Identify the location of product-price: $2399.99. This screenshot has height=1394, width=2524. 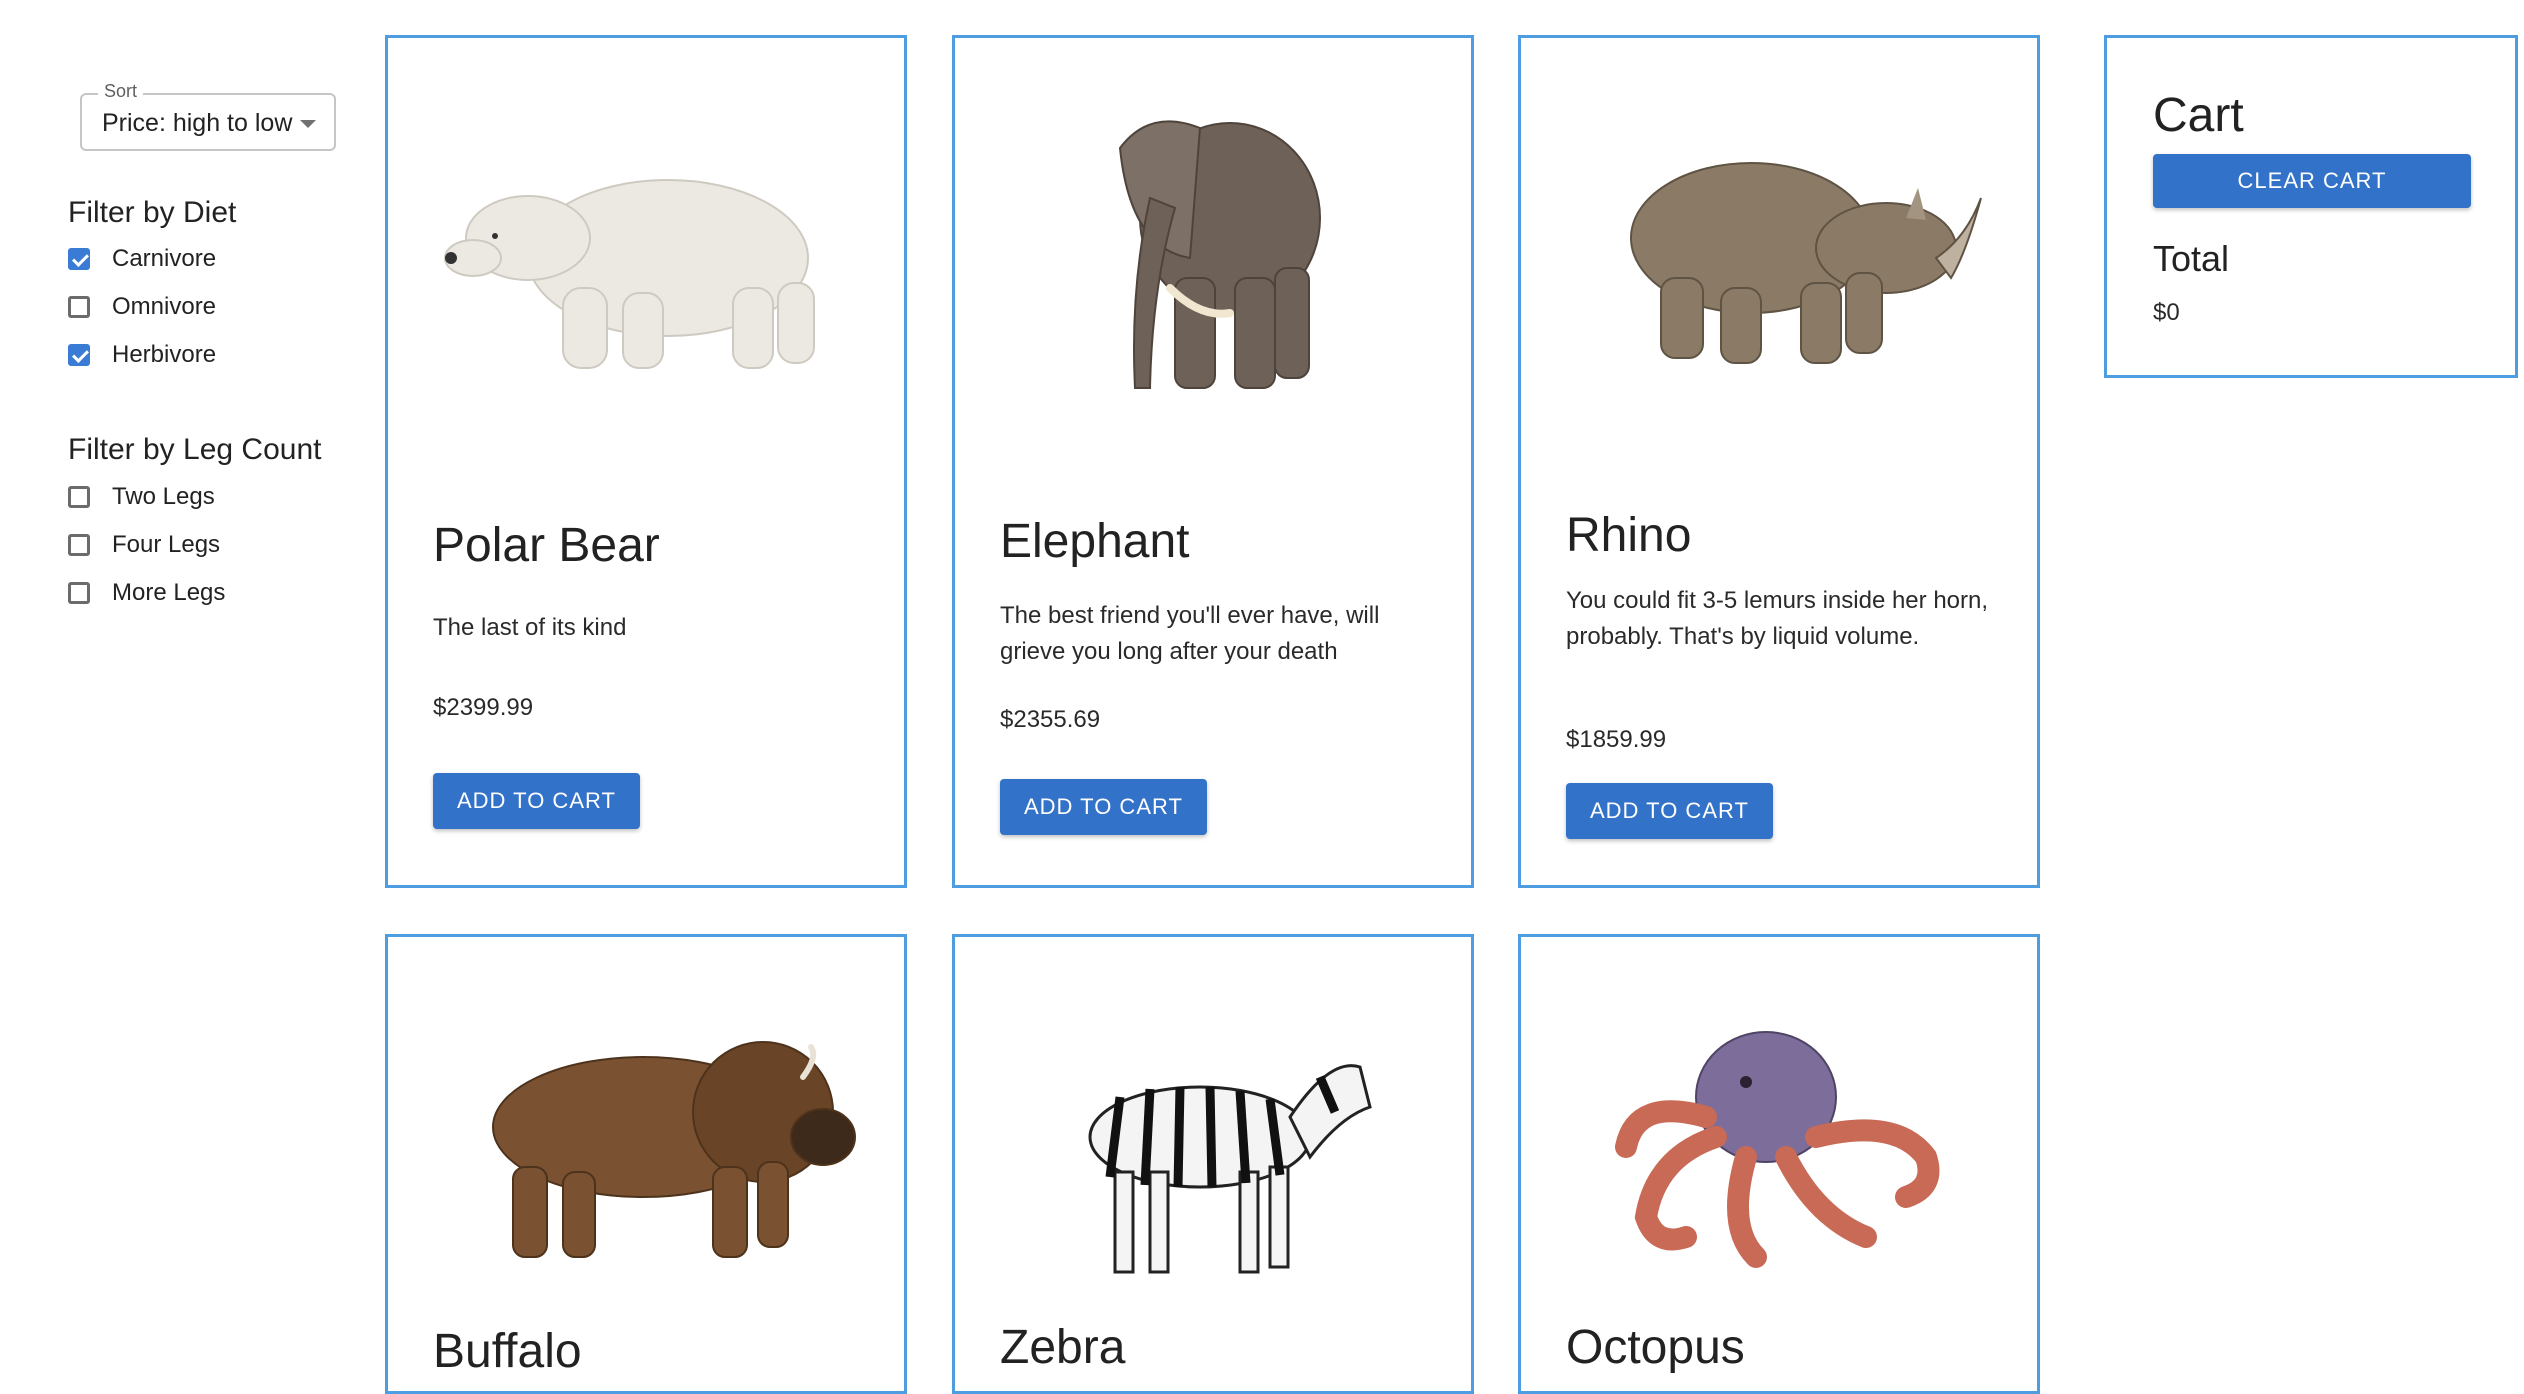
(483, 707).